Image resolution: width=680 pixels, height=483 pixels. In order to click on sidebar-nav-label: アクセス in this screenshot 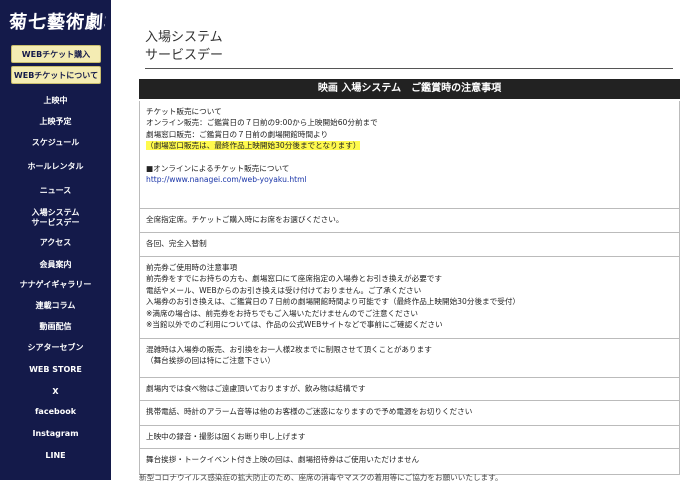, I will do `click(55, 242)`.